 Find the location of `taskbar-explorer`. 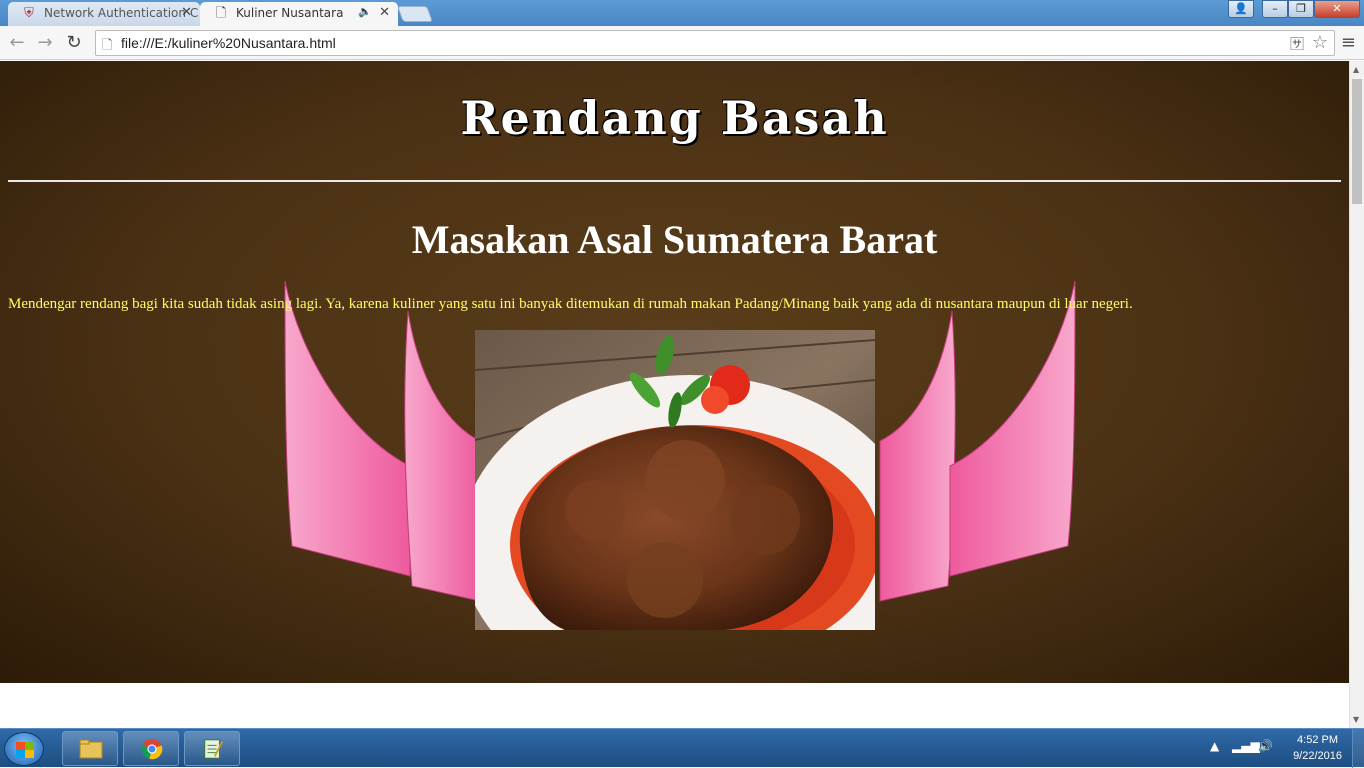

taskbar-explorer is located at coordinates (90, 748).